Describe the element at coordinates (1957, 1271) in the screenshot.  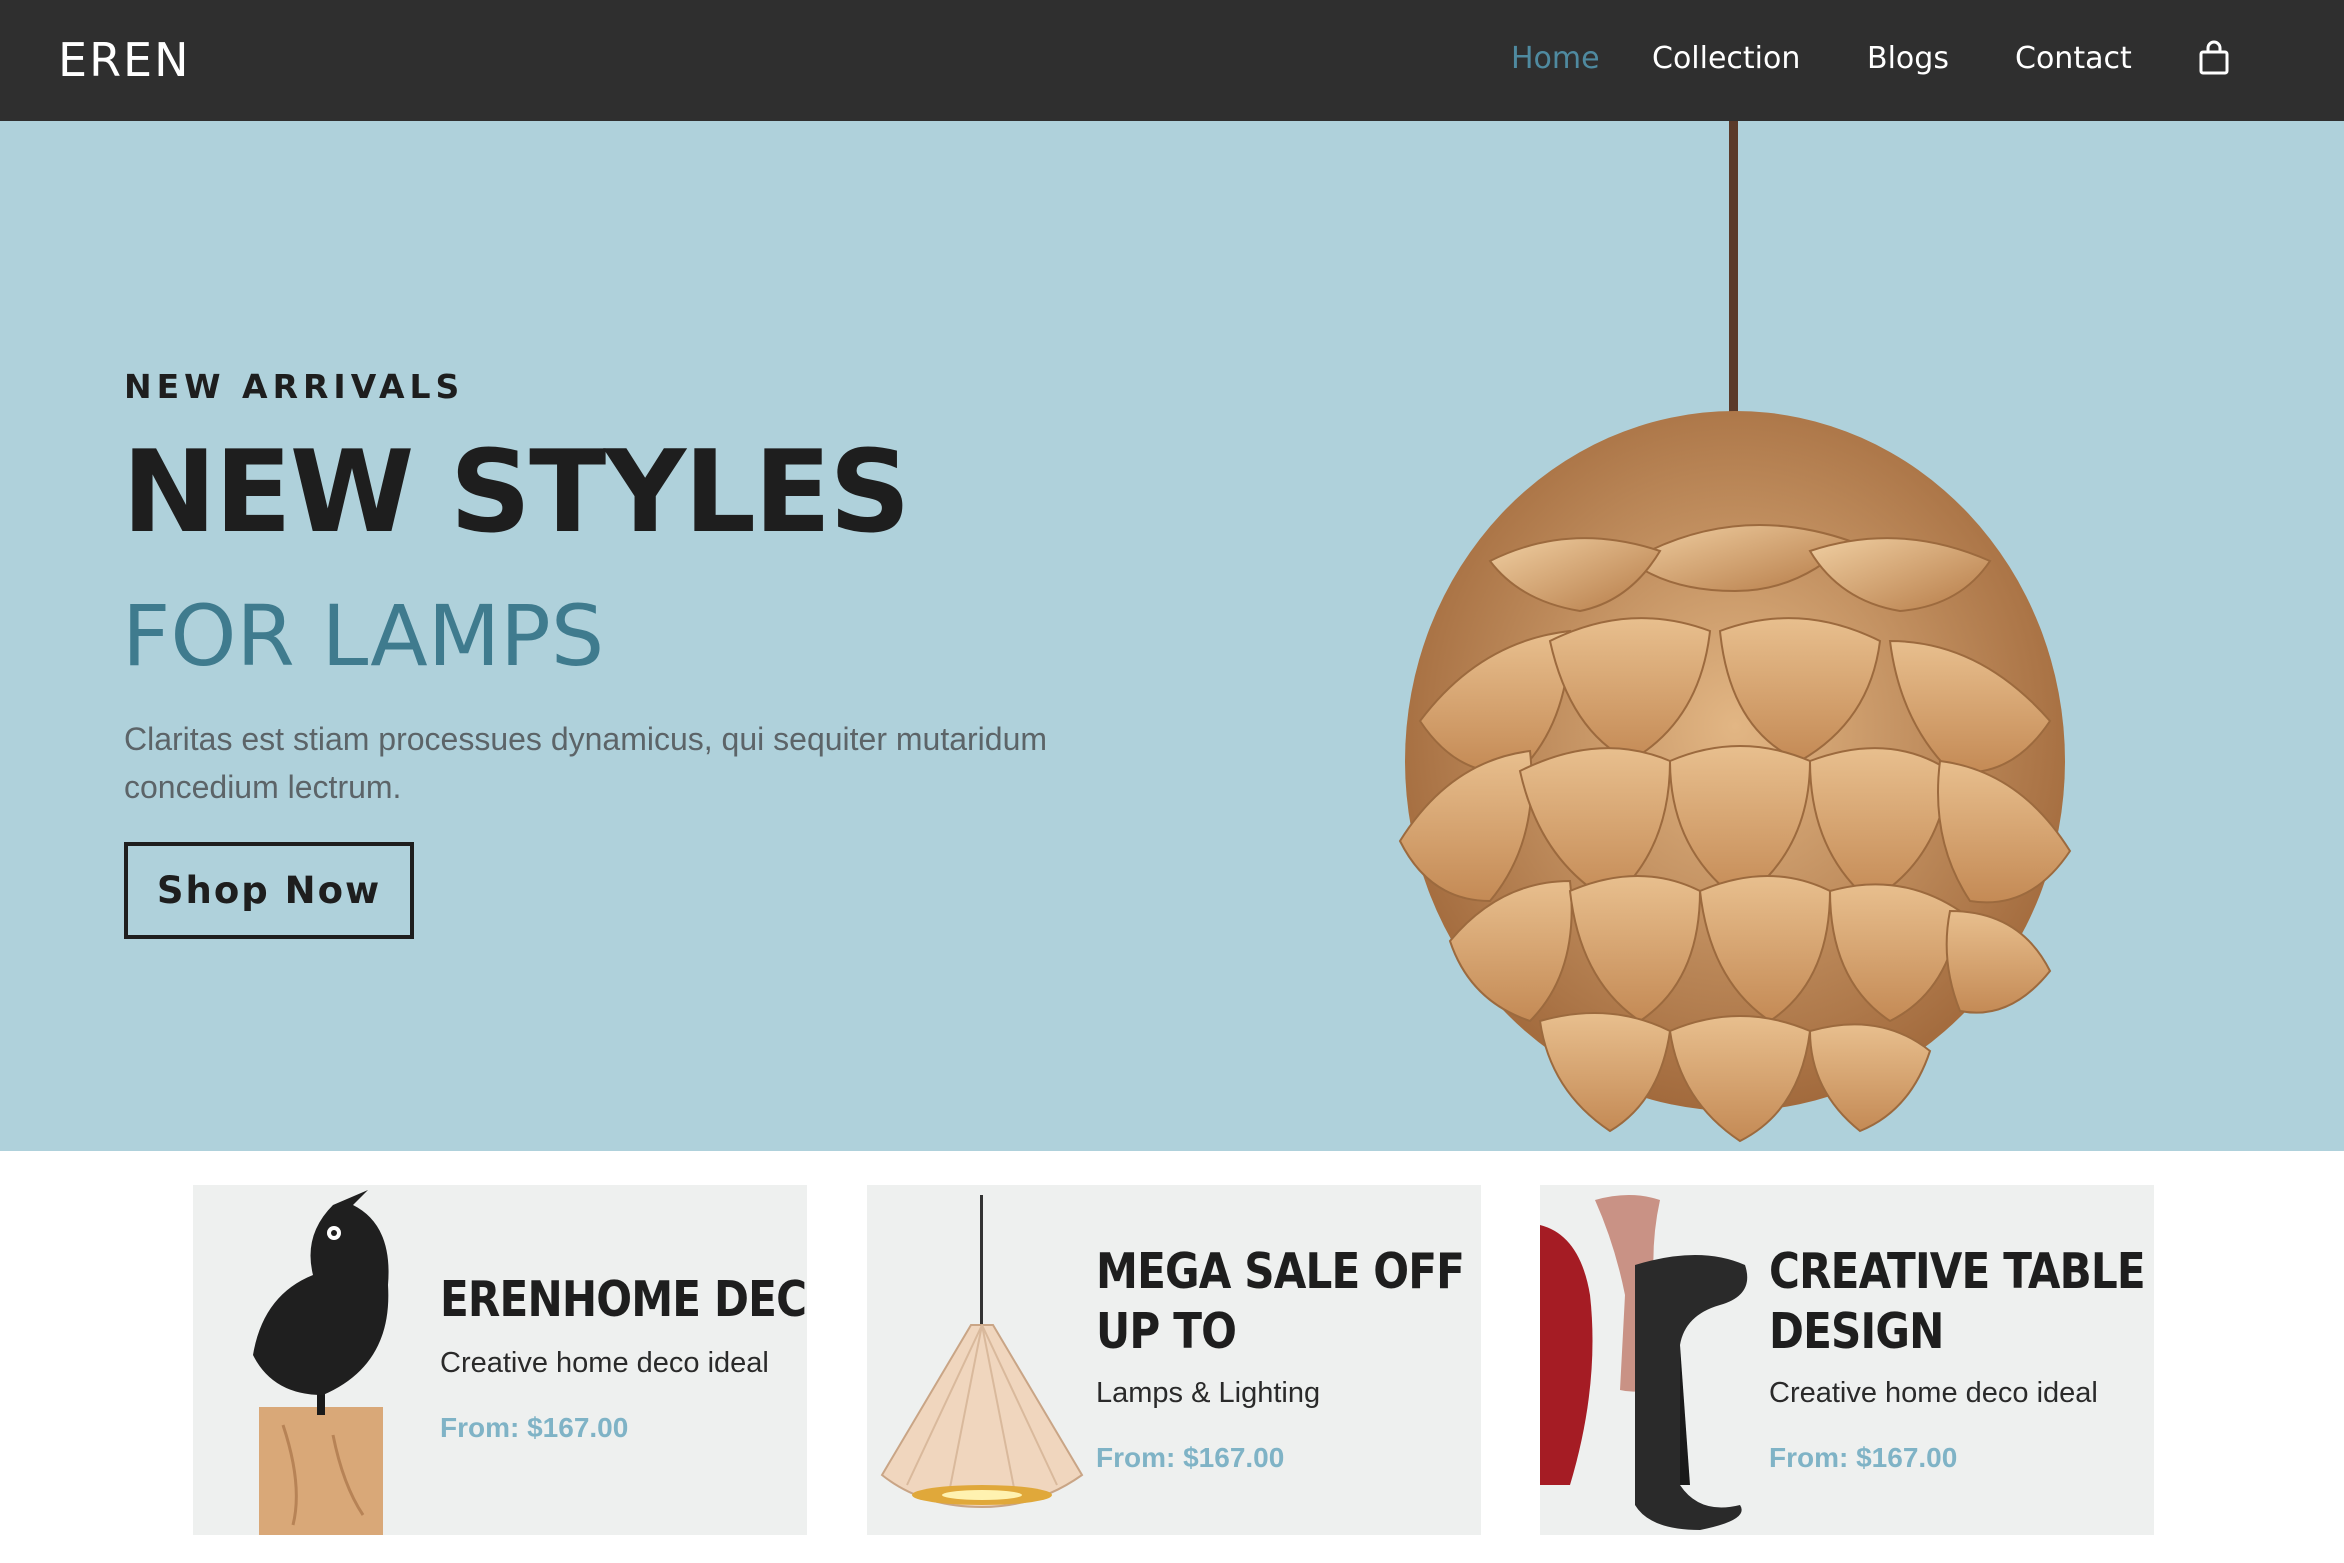
I see `card-title-line-1: CREATIVE TABLE` at that location.